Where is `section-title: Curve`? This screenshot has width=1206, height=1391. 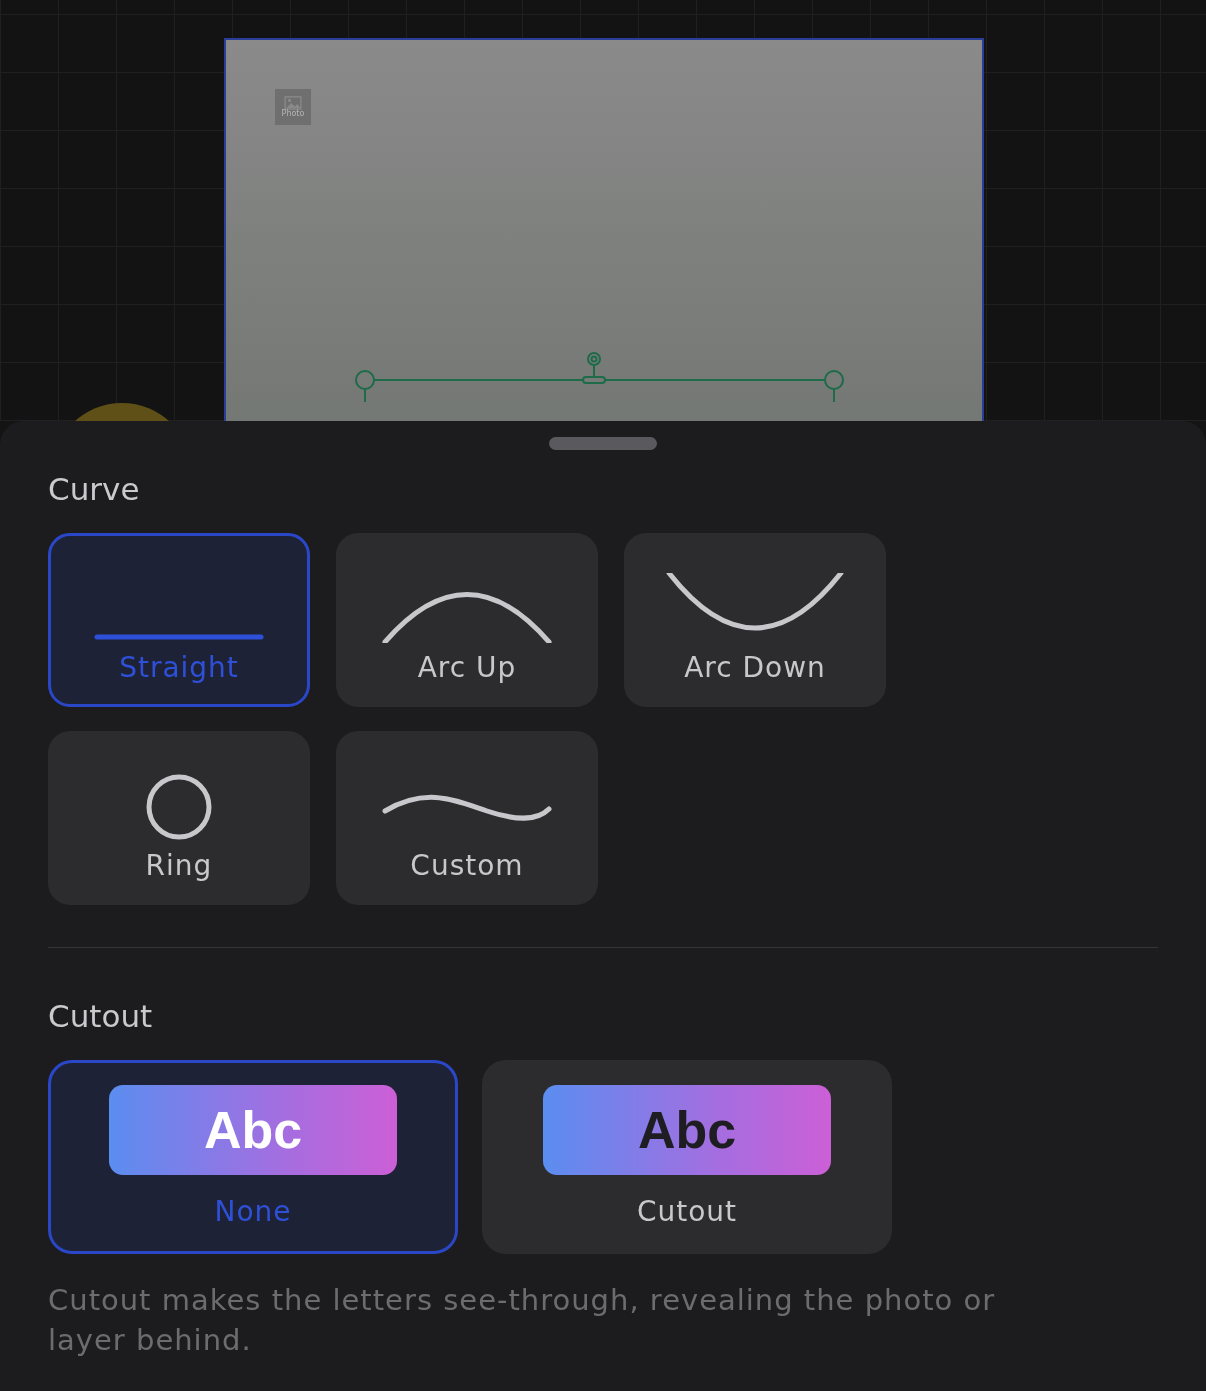 section-title: Curve is located at coordinates (94, 489).